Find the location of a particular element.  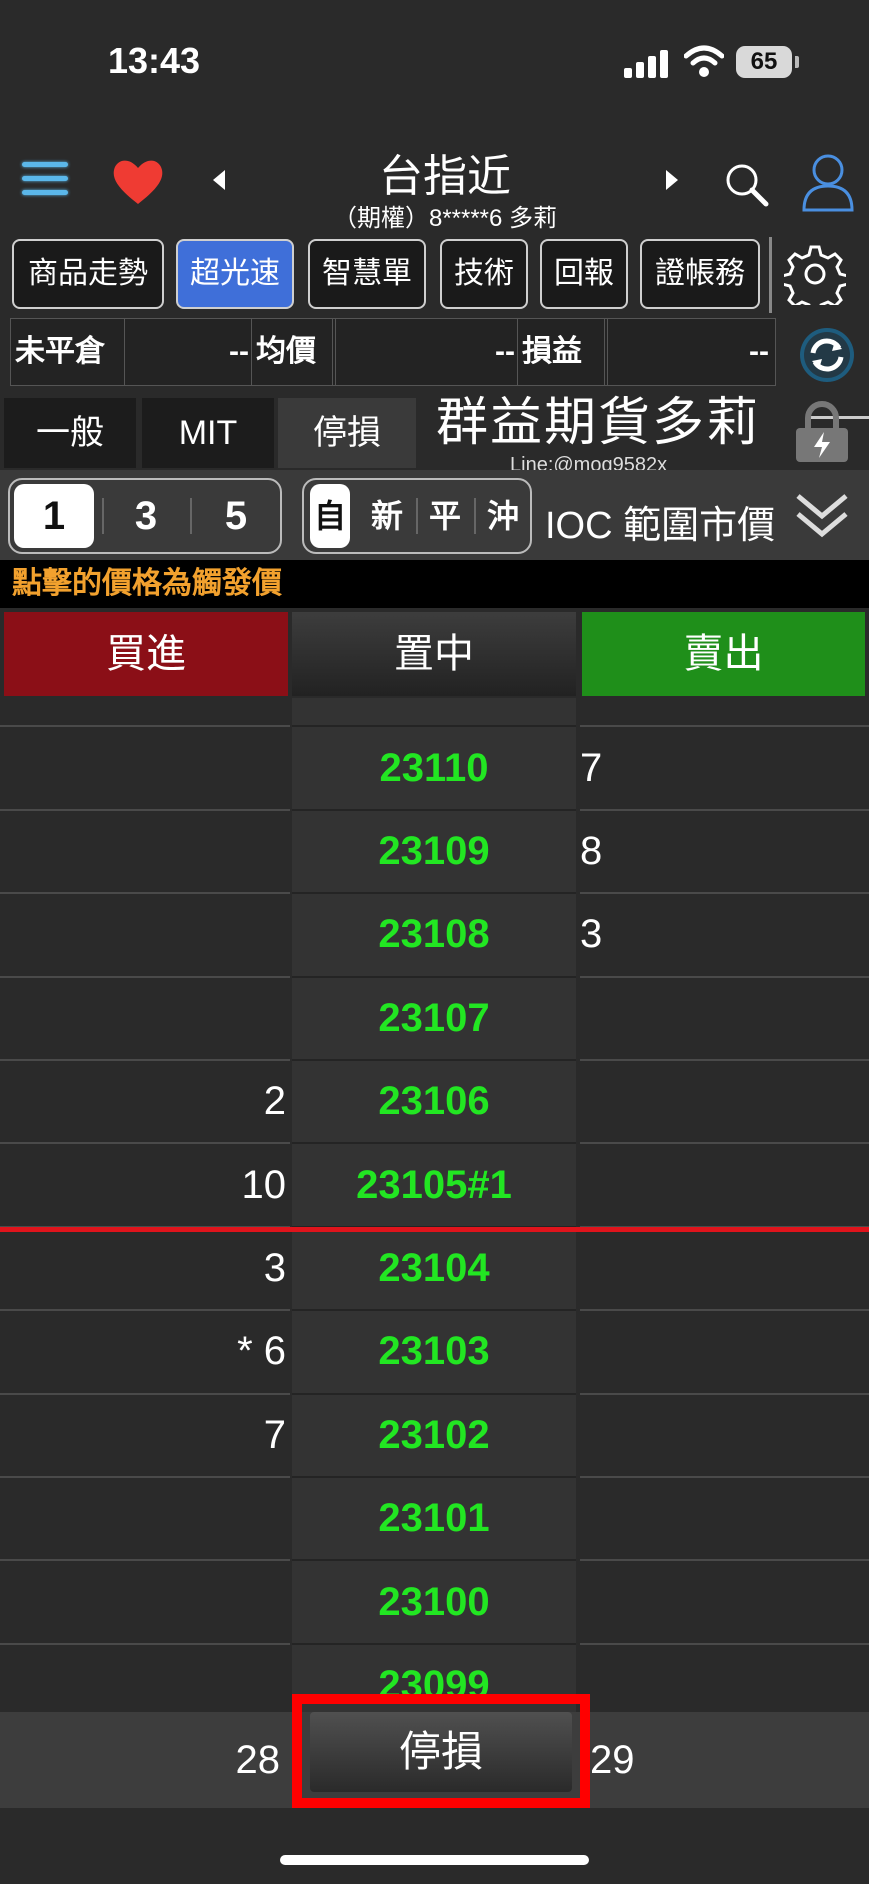

sell-button: 賣出 is located at coordinates (723, 654).